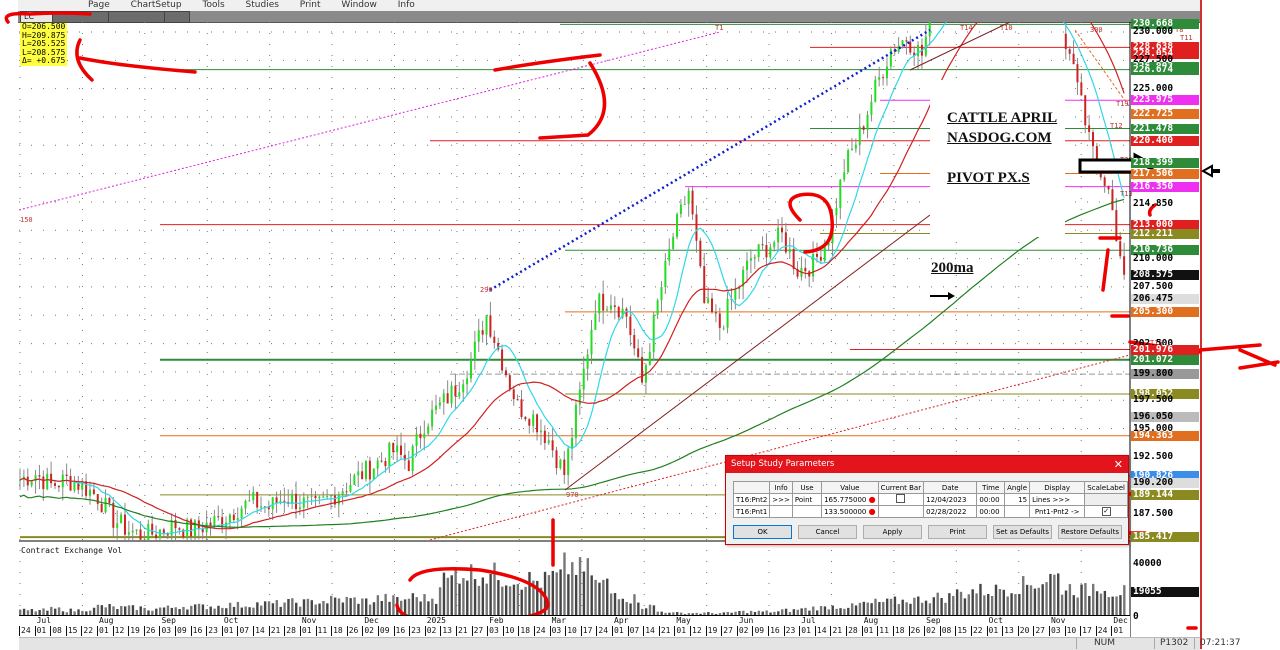 The image size is (1280, 650). Describe the element at coordinates (999, 138) in the screenshot. I see `note-nasdog: NASDOG.COM` at that location.